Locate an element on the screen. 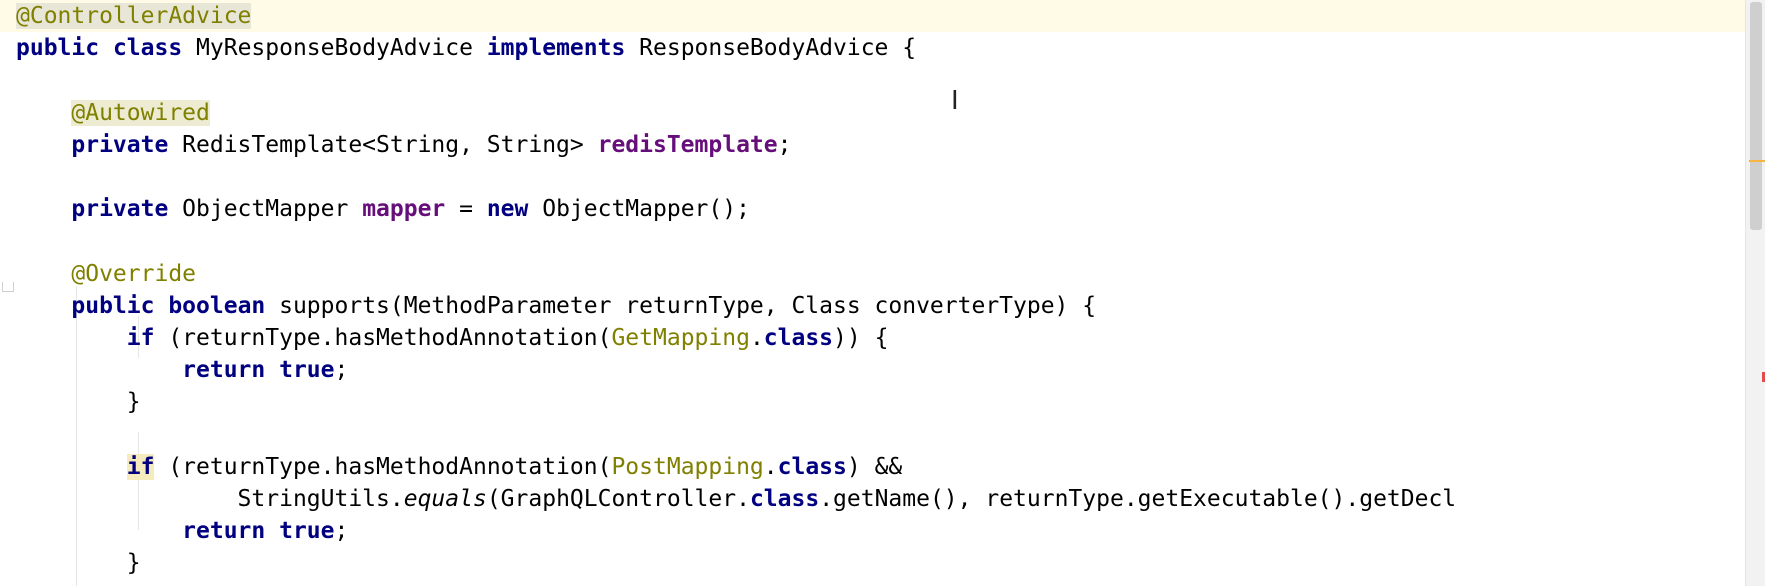 This screenshot has height=586, width=1765. code-token: redisTemplate is located at coordinates (687, 144).